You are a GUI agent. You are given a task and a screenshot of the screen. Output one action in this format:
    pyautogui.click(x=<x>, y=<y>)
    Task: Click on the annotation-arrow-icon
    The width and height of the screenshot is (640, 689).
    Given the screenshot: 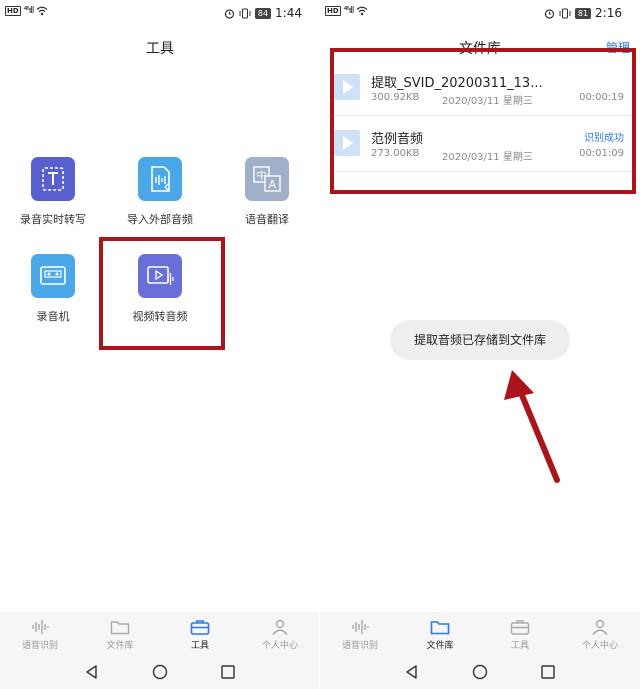 What is the action you would take?
    pyautogui.click(x=532, y=426)
    